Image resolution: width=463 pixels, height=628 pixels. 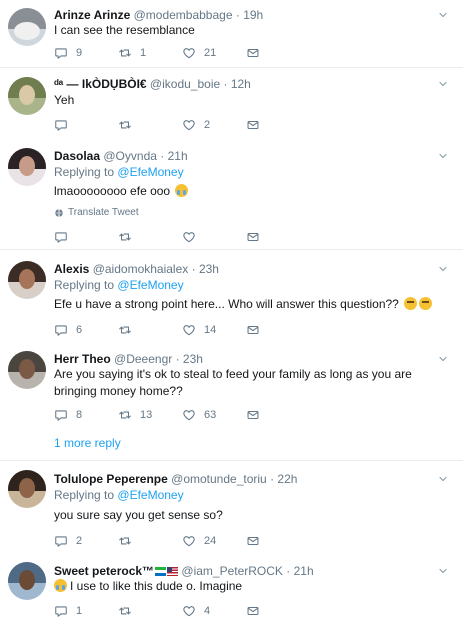 What do you see at coordinates (196, 125) in the screenshot?
I see `like-button: 2` at bounding box center [196, 125].